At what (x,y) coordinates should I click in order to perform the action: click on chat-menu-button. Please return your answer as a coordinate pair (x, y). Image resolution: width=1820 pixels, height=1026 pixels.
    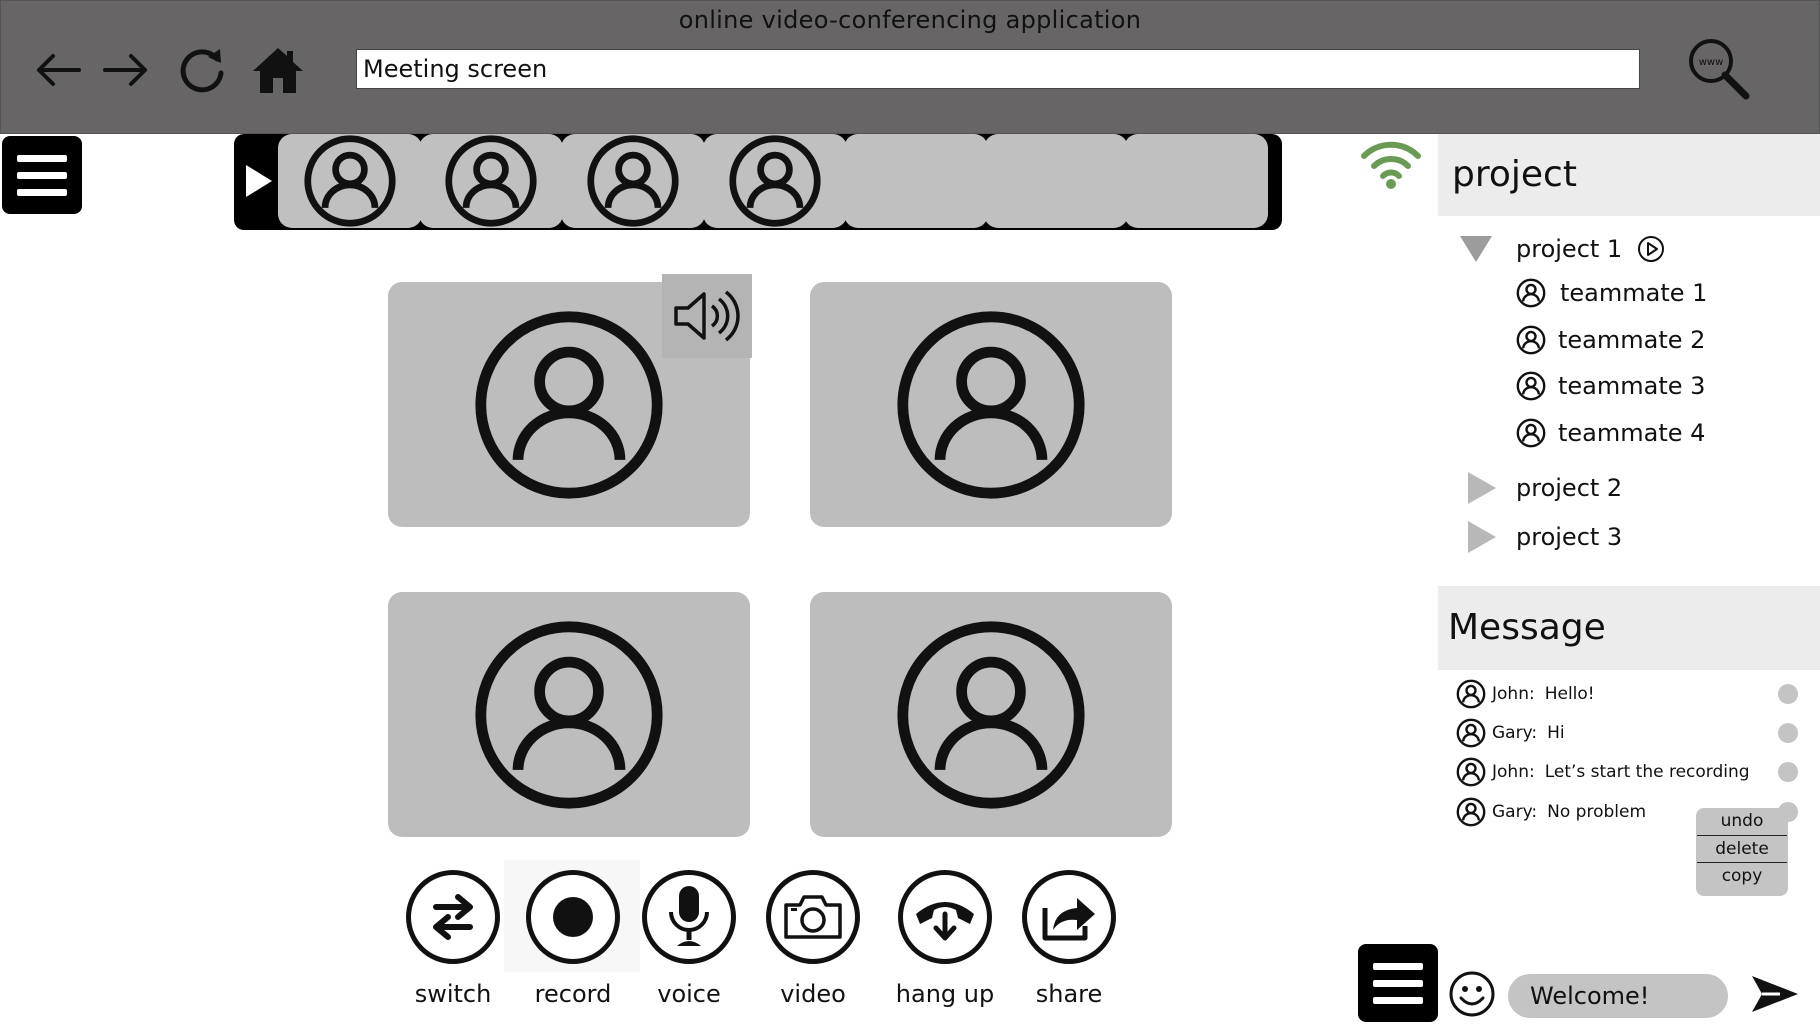
    Looking at the image, I should click on (1398, 983).